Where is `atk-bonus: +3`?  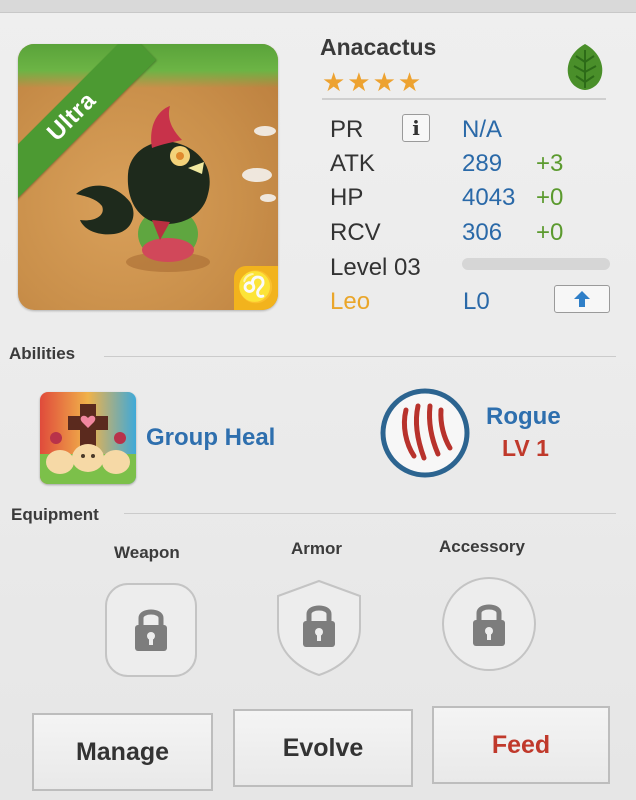 atk-bonus: +3 is located at coordinates (550, 163).